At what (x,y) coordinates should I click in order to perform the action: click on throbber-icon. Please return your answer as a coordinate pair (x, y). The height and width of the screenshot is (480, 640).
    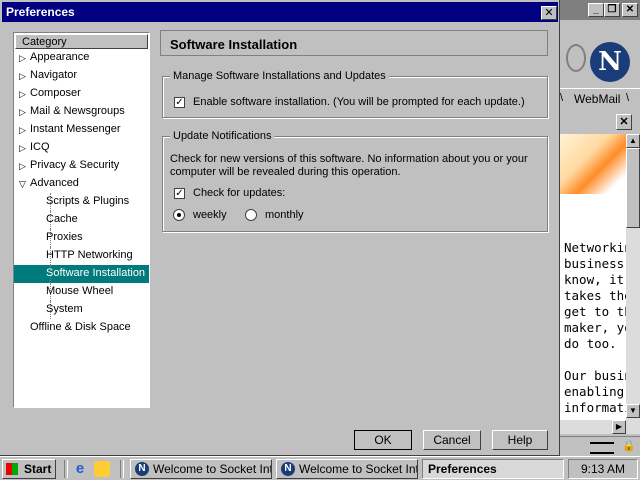
    Looking at the image, I should click on (576, 58).